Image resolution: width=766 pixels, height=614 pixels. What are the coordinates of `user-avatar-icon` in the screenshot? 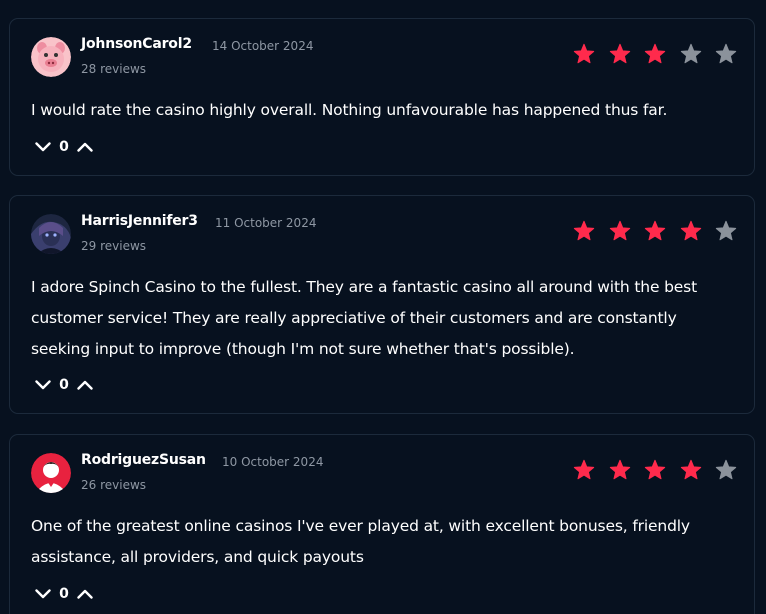 It's located at (51, 473).